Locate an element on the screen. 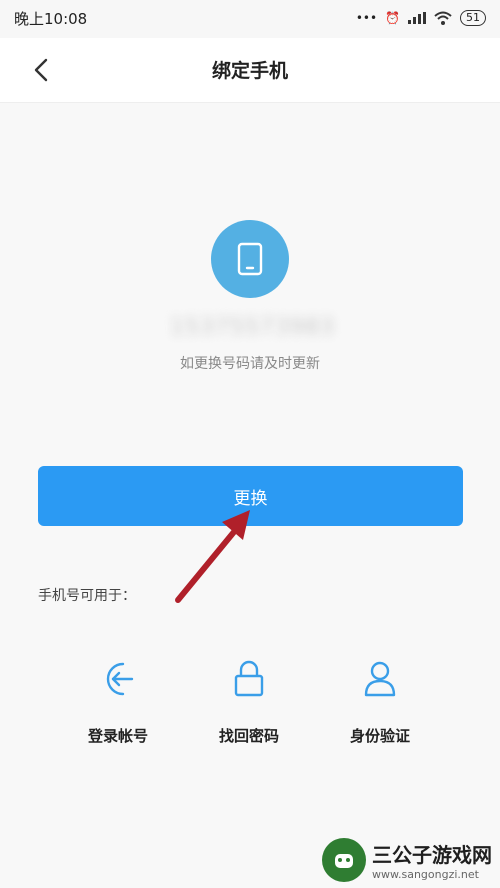 The image size is (500, 888). feature-login: 登录帐号 is located at coordinates (118, 702).